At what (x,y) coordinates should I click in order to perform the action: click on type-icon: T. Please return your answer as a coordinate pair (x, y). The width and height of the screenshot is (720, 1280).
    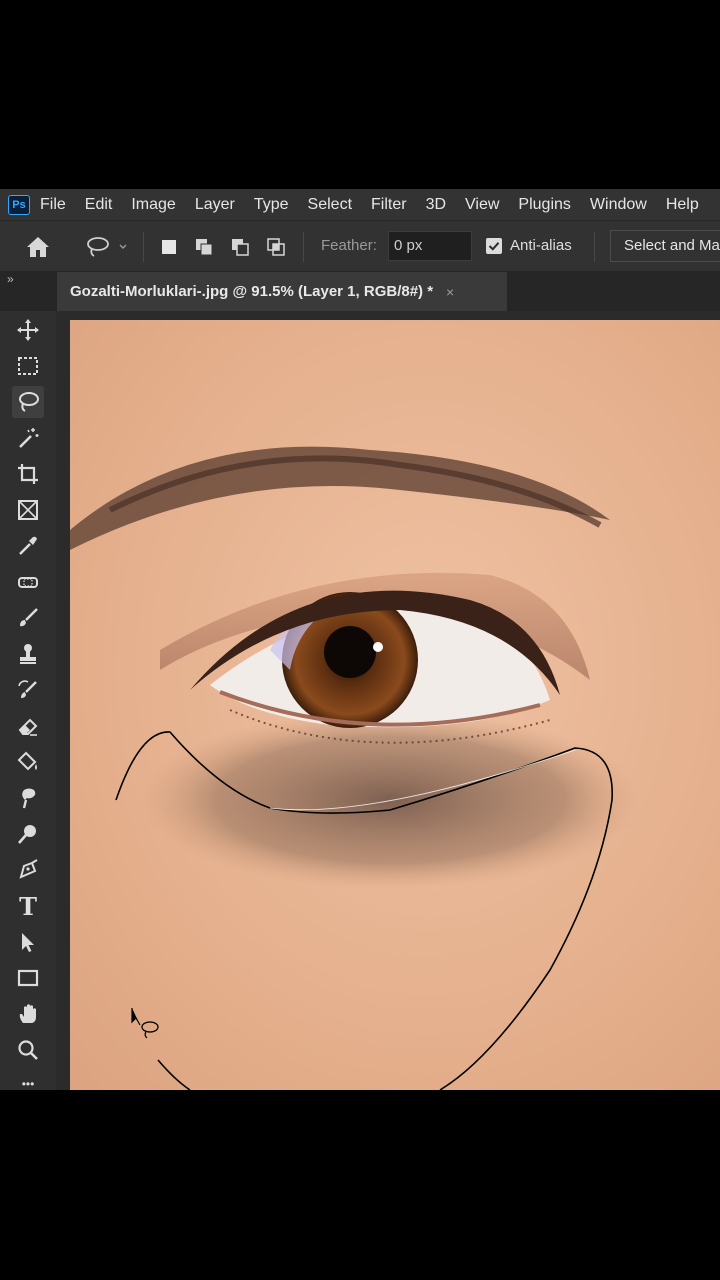
    Looking at the image, I should click on (28, 906).